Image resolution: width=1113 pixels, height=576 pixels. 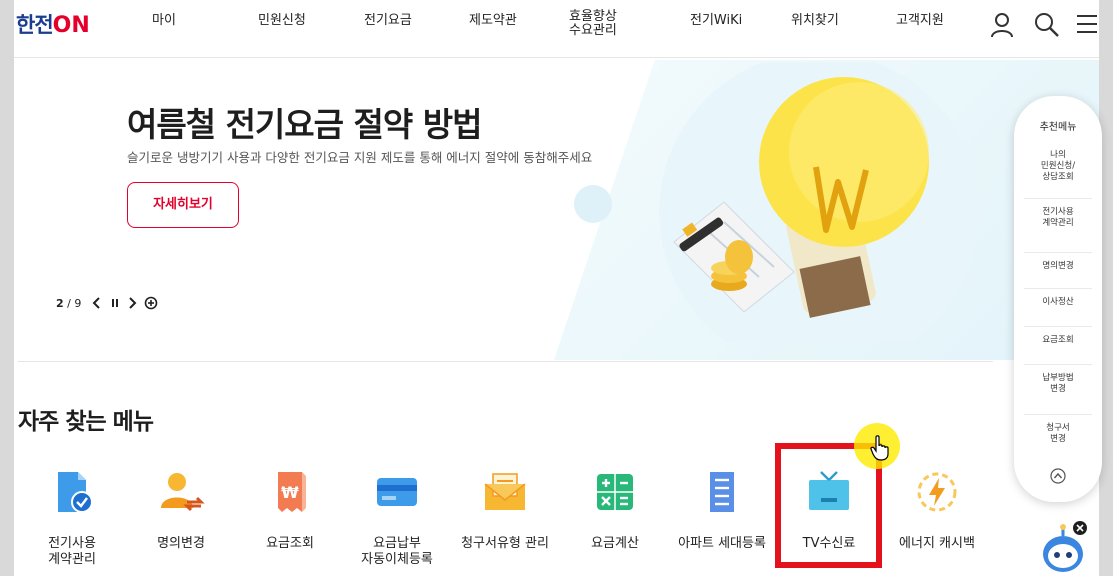 What do you see at coordinates (1087, 24) in the screenshot?
I see `menu-icon` at bounding box center [1087, 24].